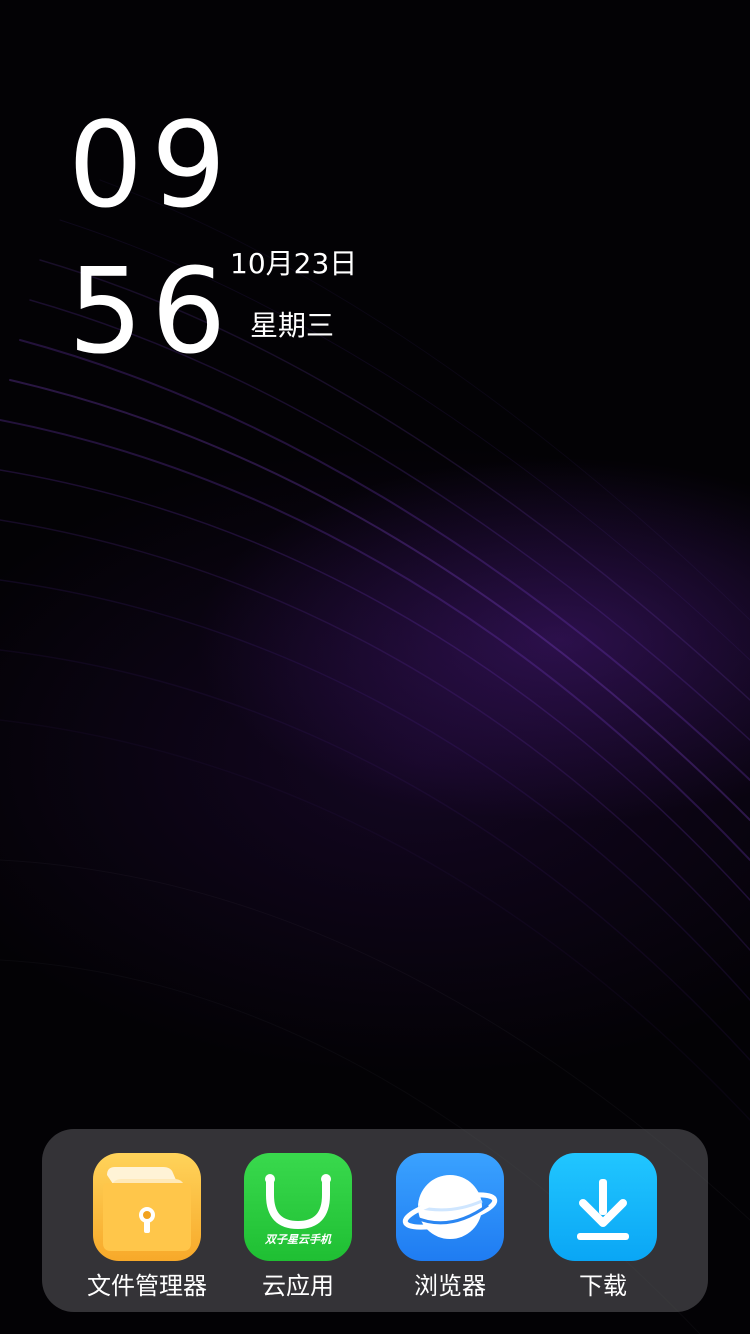 The width and height of the screenshot is (750, 1334). I want to click on app-label: 下载, so click(603, 1286).